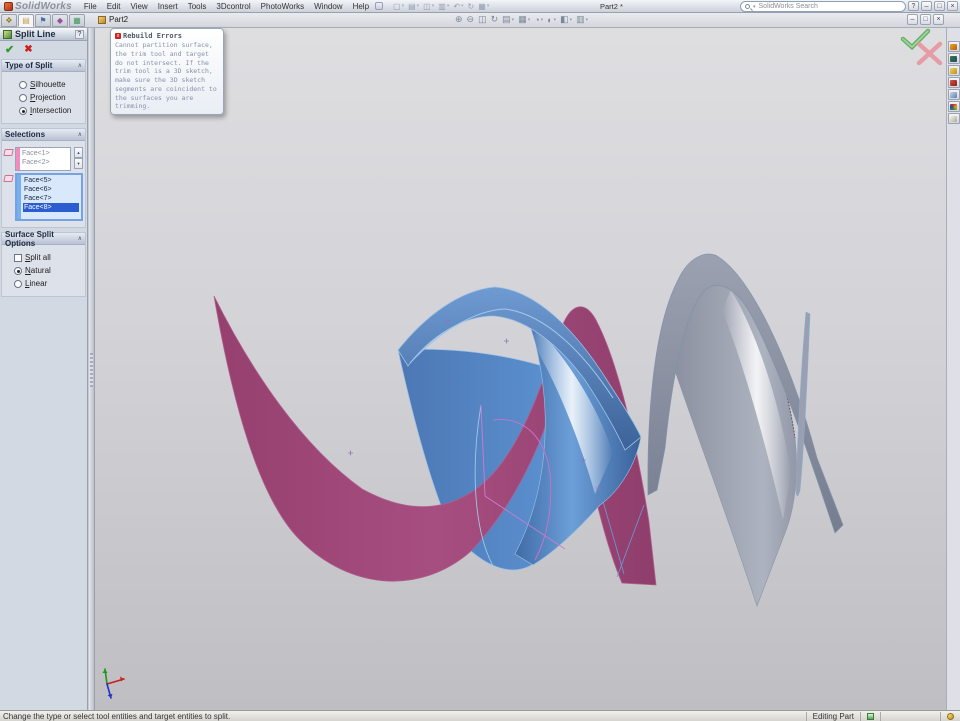 This screenshot has height=721, width=960. I want to click on radio-projection: Projection, so click(51, 97).